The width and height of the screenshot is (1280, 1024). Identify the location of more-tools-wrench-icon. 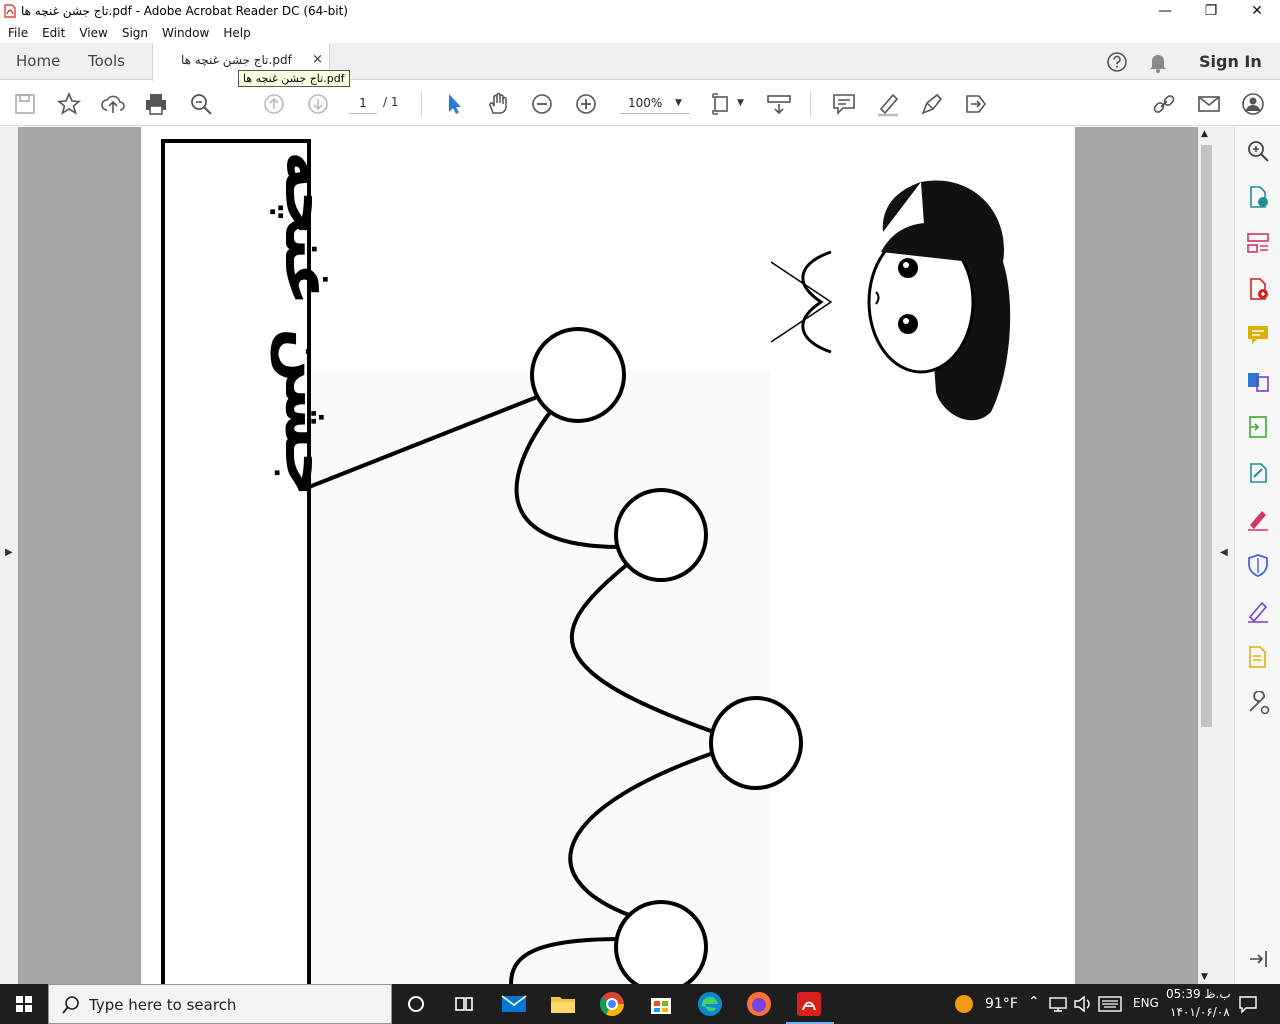
(1258, 703).